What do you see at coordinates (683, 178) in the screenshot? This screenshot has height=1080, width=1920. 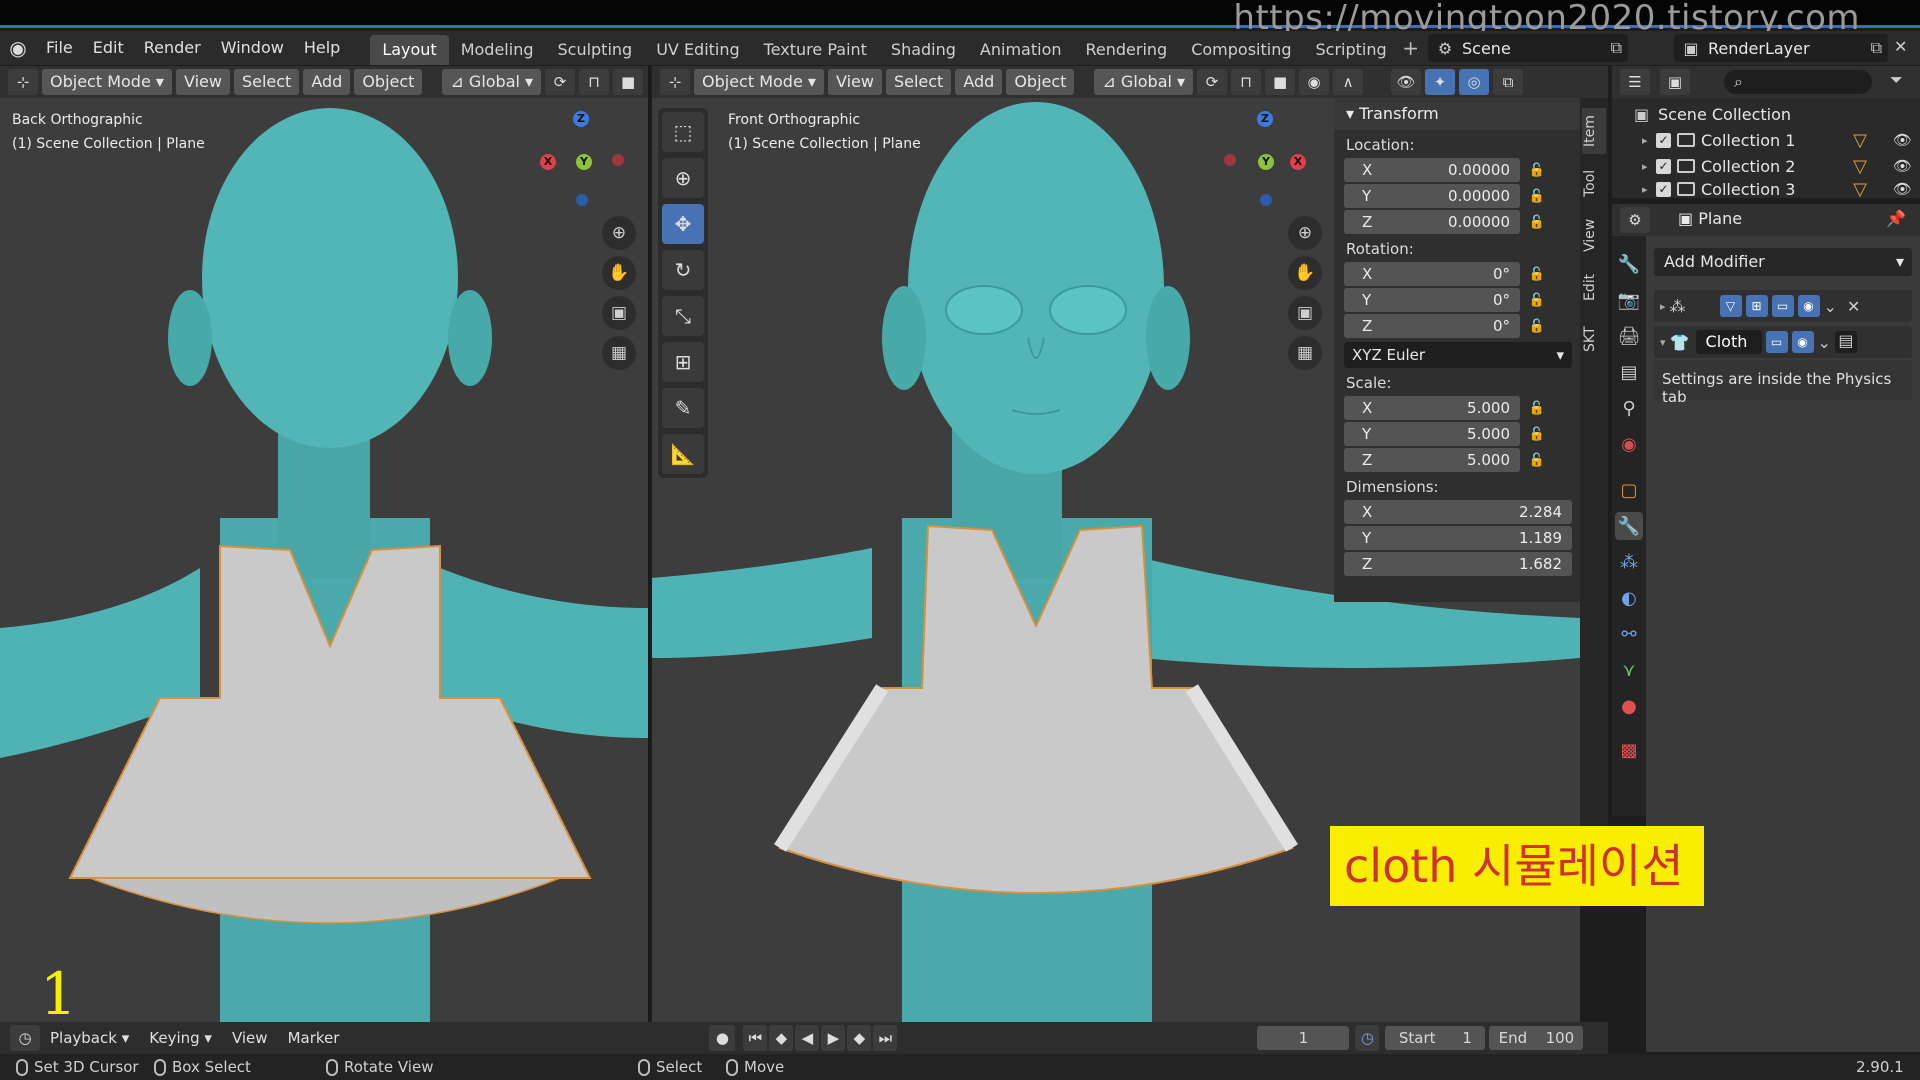 I see `cursor-tool-icon: ⊕` at bounding box center [683, 178].